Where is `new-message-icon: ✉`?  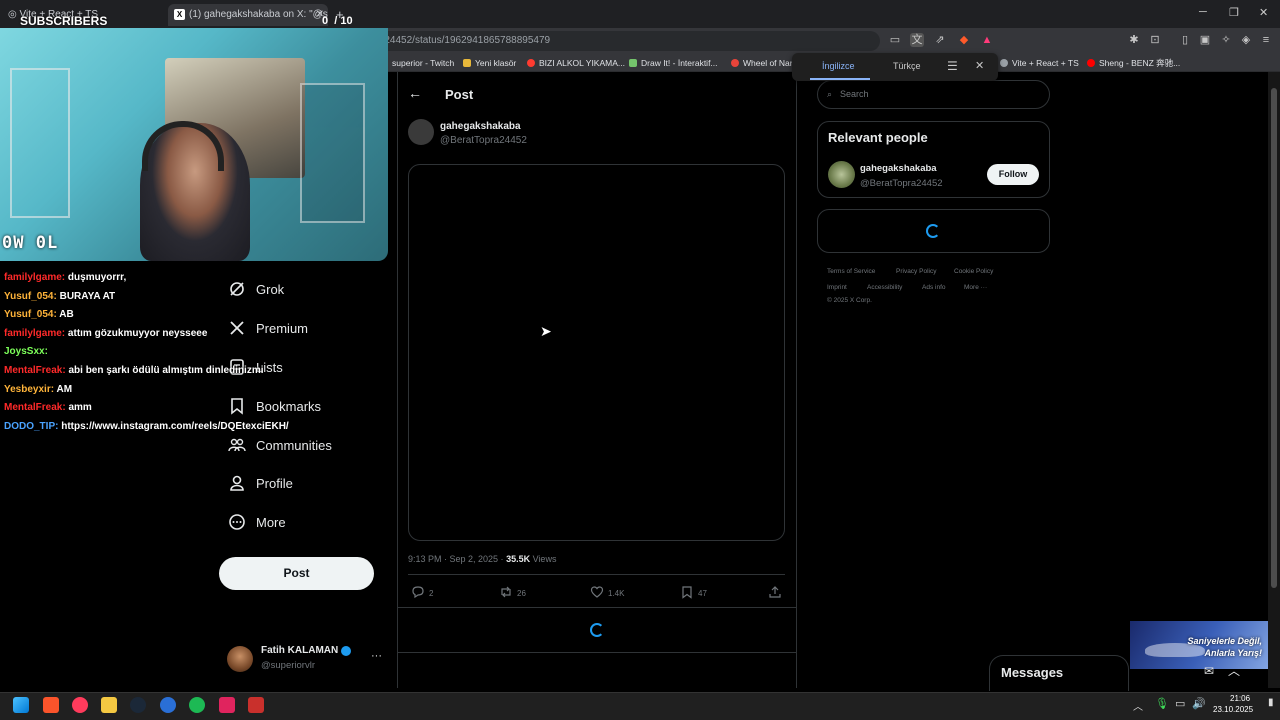
new-message-icon: ✉ is located at coordinates (1209, 671).